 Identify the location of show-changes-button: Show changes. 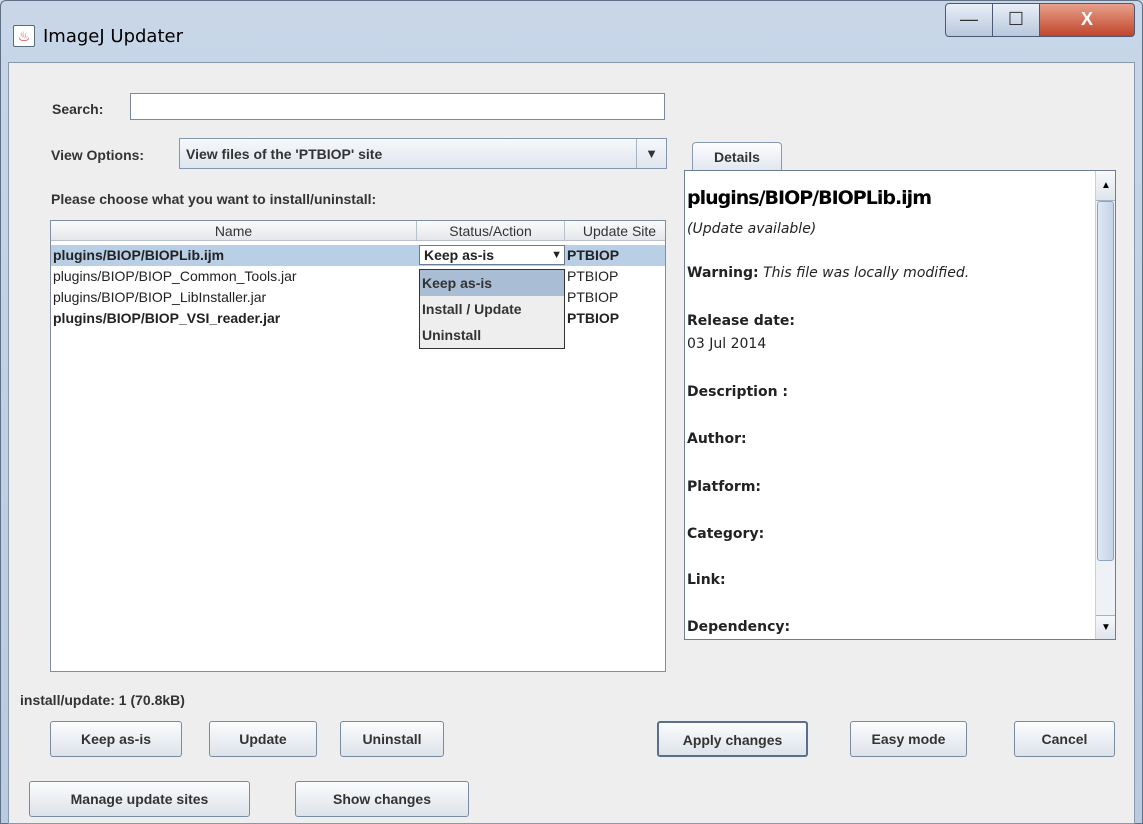
(382, 799).